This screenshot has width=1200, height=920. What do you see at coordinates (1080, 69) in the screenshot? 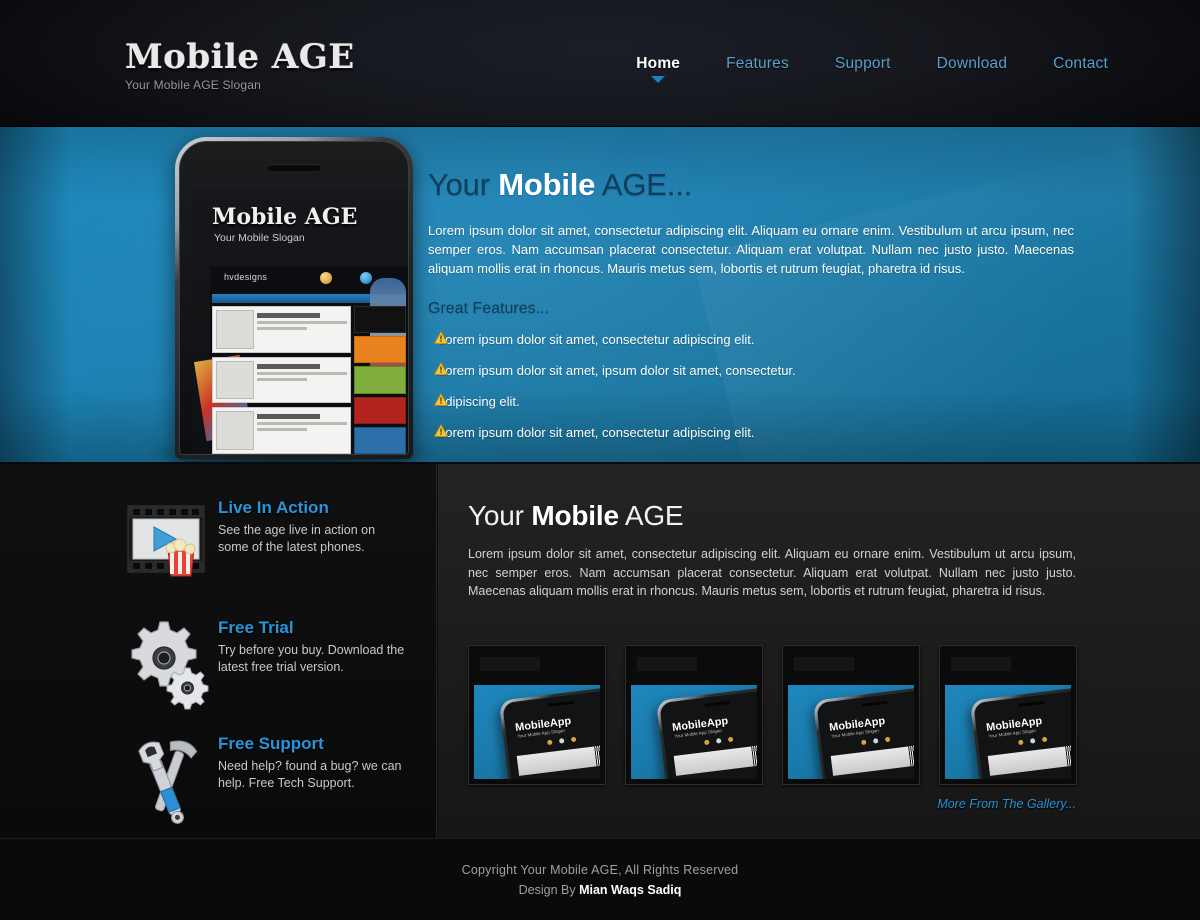
I see `nav-item-contact: Contact` at bounding box center [1080, 69].